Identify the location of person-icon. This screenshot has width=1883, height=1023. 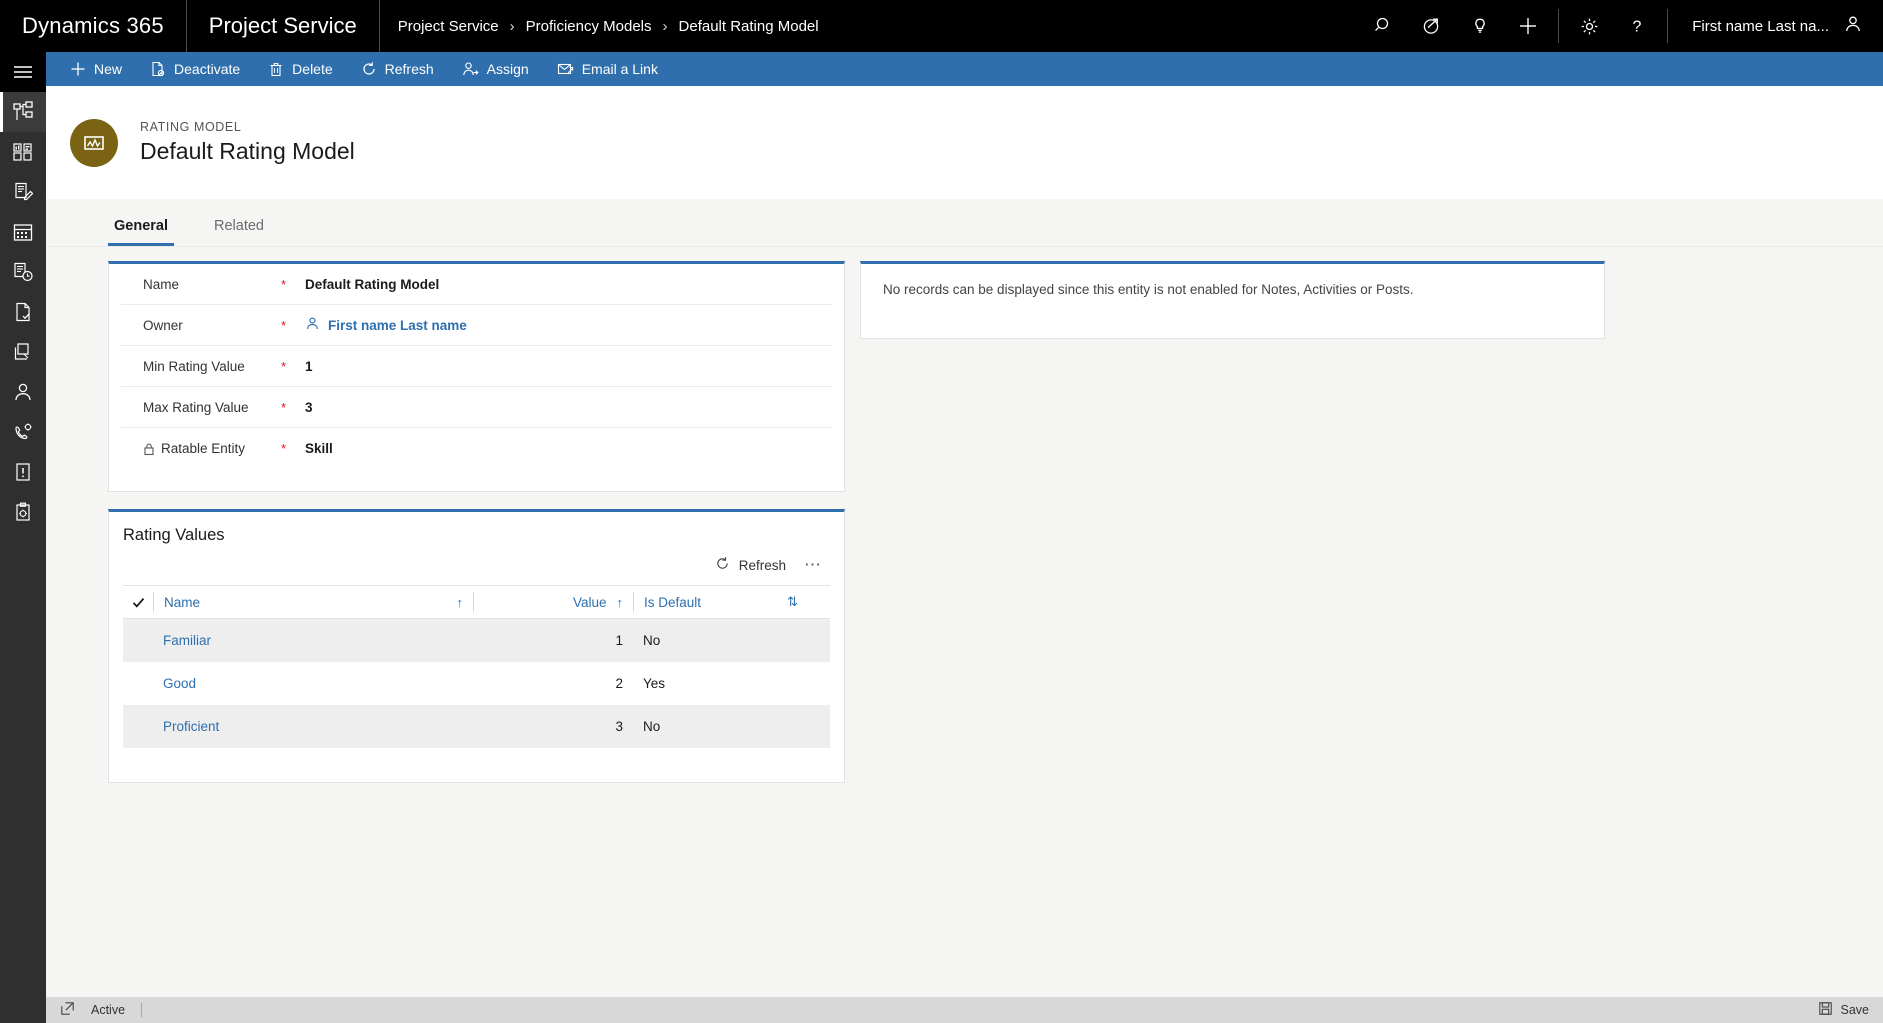
(312, 325).